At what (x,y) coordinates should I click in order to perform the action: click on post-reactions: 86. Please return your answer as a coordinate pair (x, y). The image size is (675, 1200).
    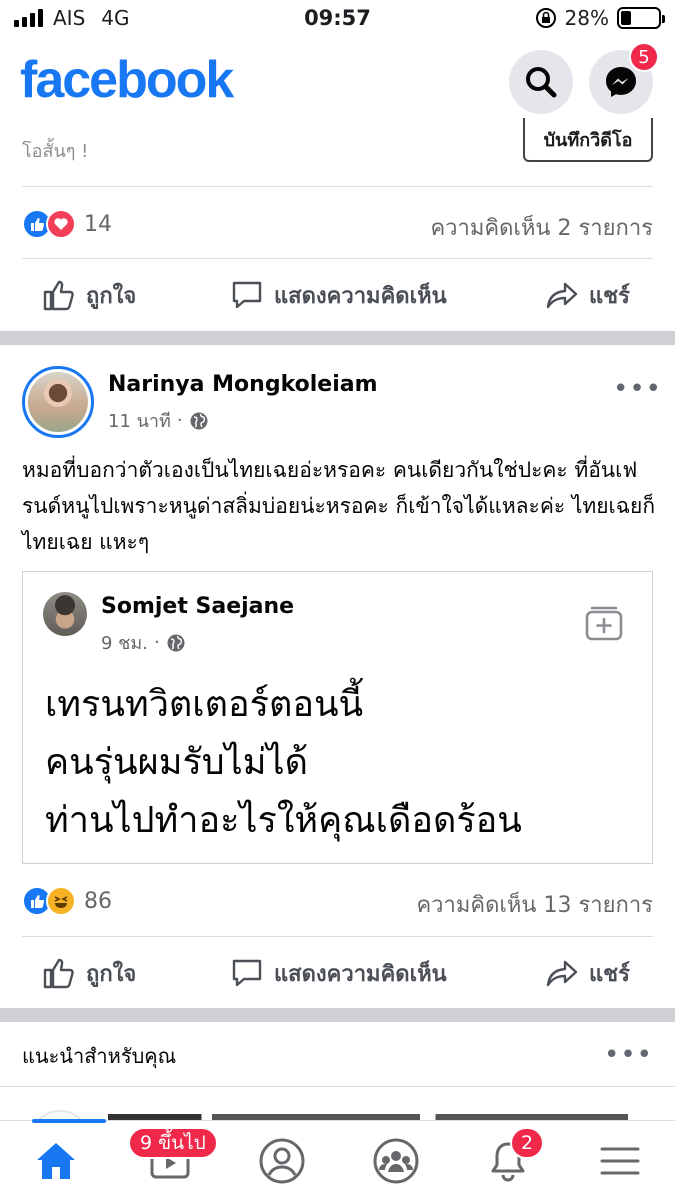
    Looking at the image, I should click on (67, 901).